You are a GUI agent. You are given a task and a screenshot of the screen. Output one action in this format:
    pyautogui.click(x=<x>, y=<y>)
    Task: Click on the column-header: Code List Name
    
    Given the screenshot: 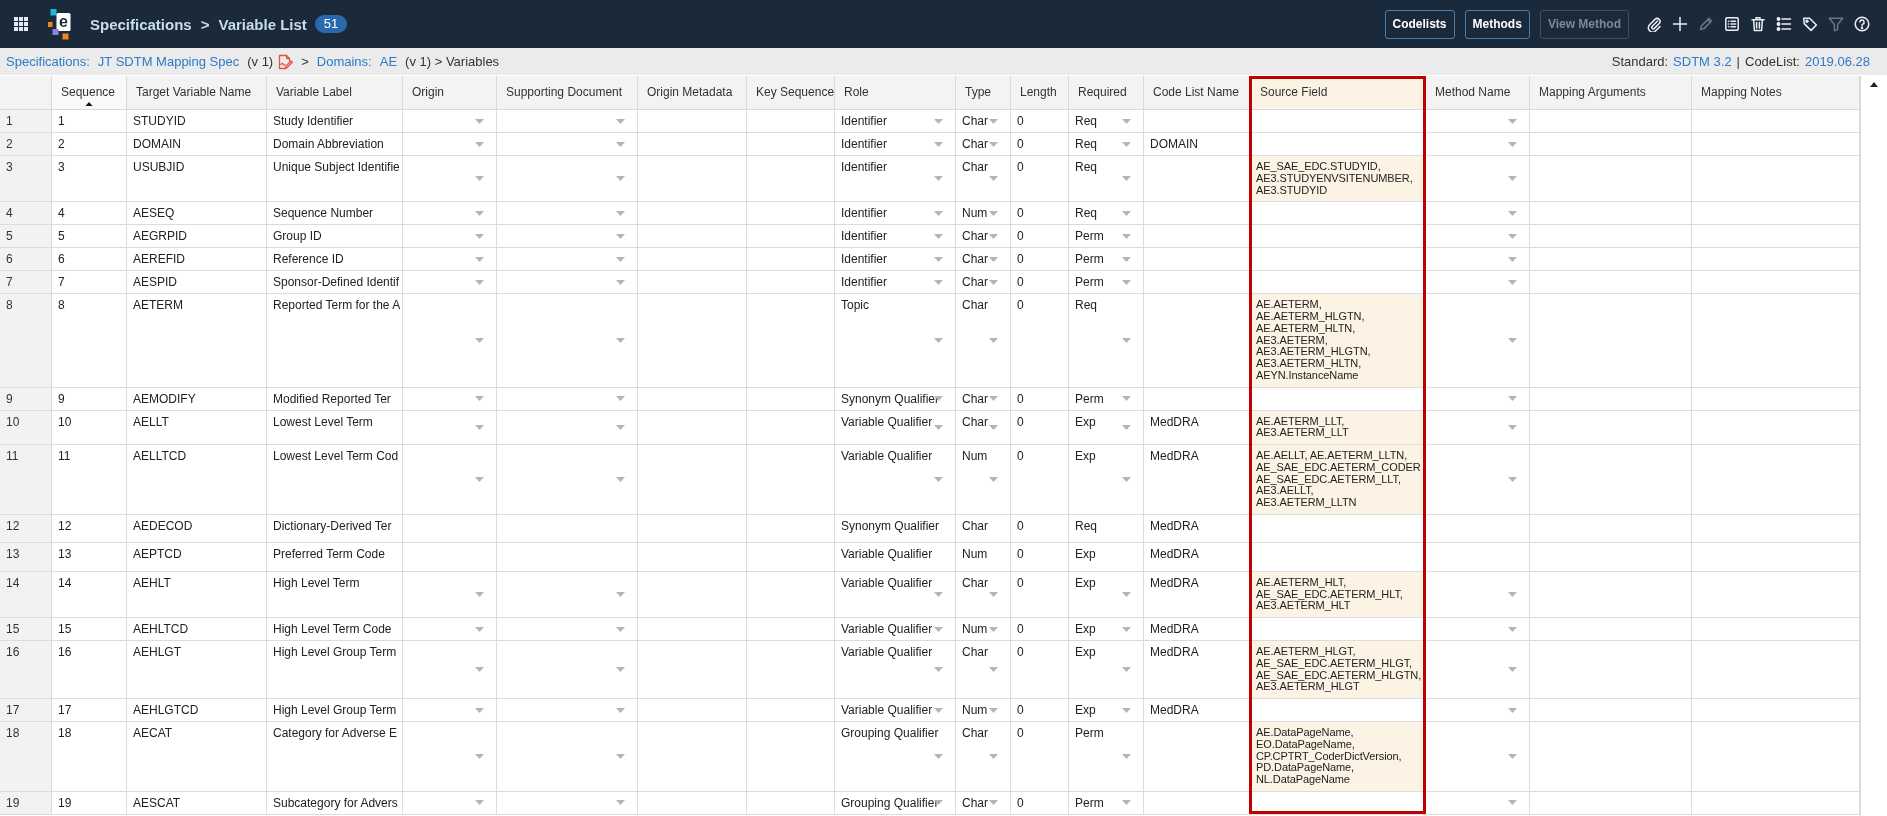 What is the action you would take?
    pyautogui.click(x=1197, y=93)
    